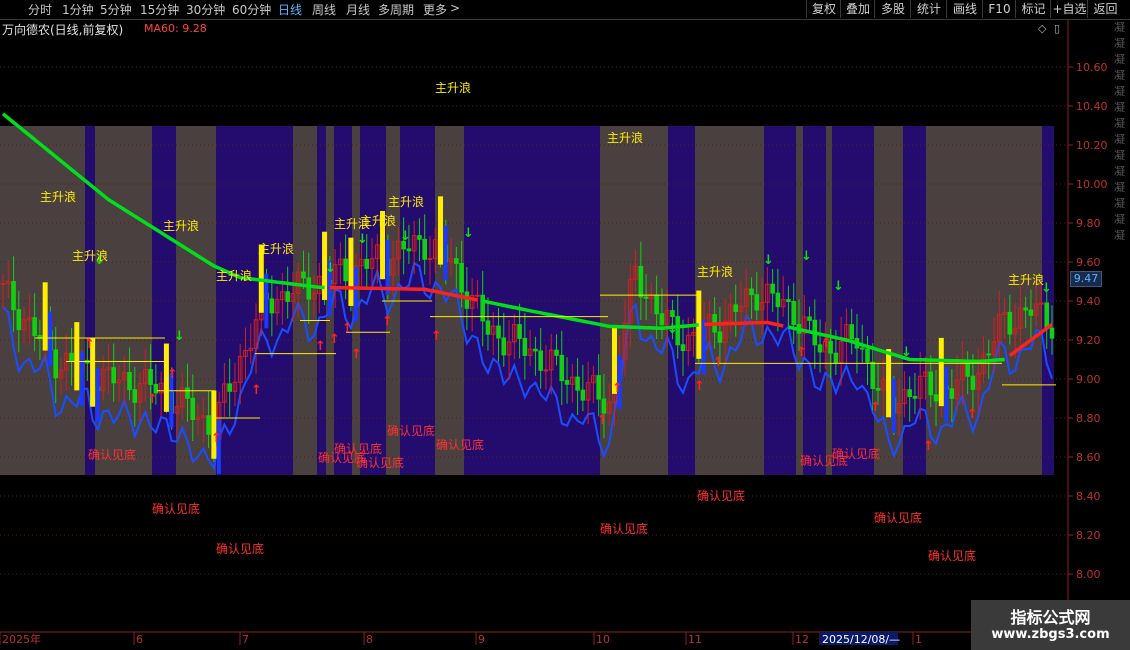 The image size is (1130, 650). Describe the element at coordinates (861, 639) in the screenshot. I see `date-label: 2025/12/08/—` at that location.